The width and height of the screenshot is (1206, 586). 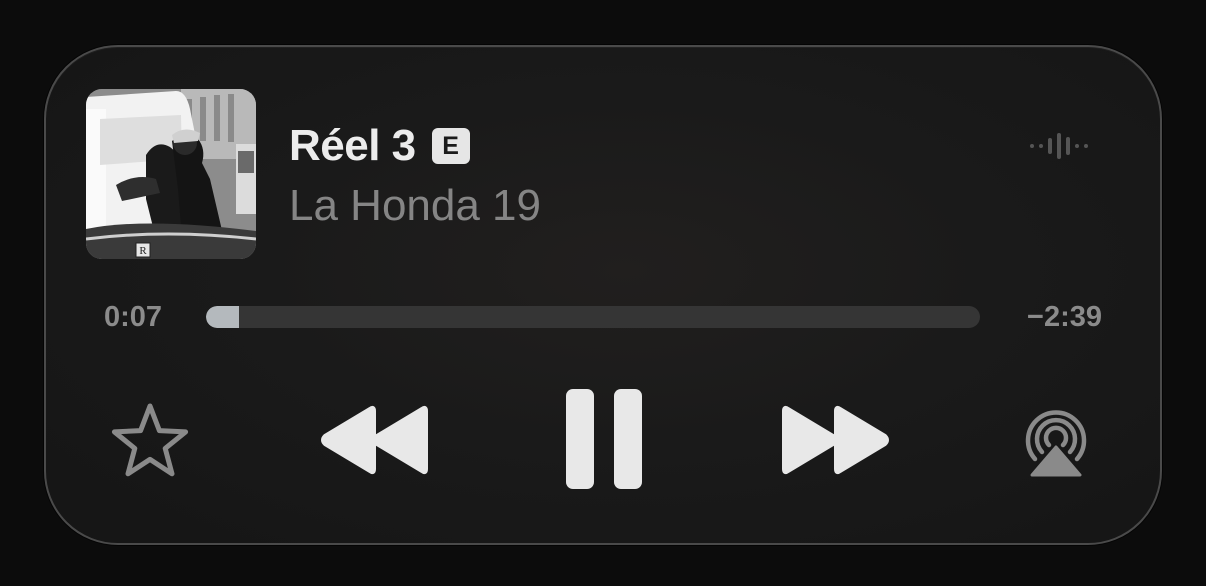 I want to click on progress-fill, so click(x=223, y=317).